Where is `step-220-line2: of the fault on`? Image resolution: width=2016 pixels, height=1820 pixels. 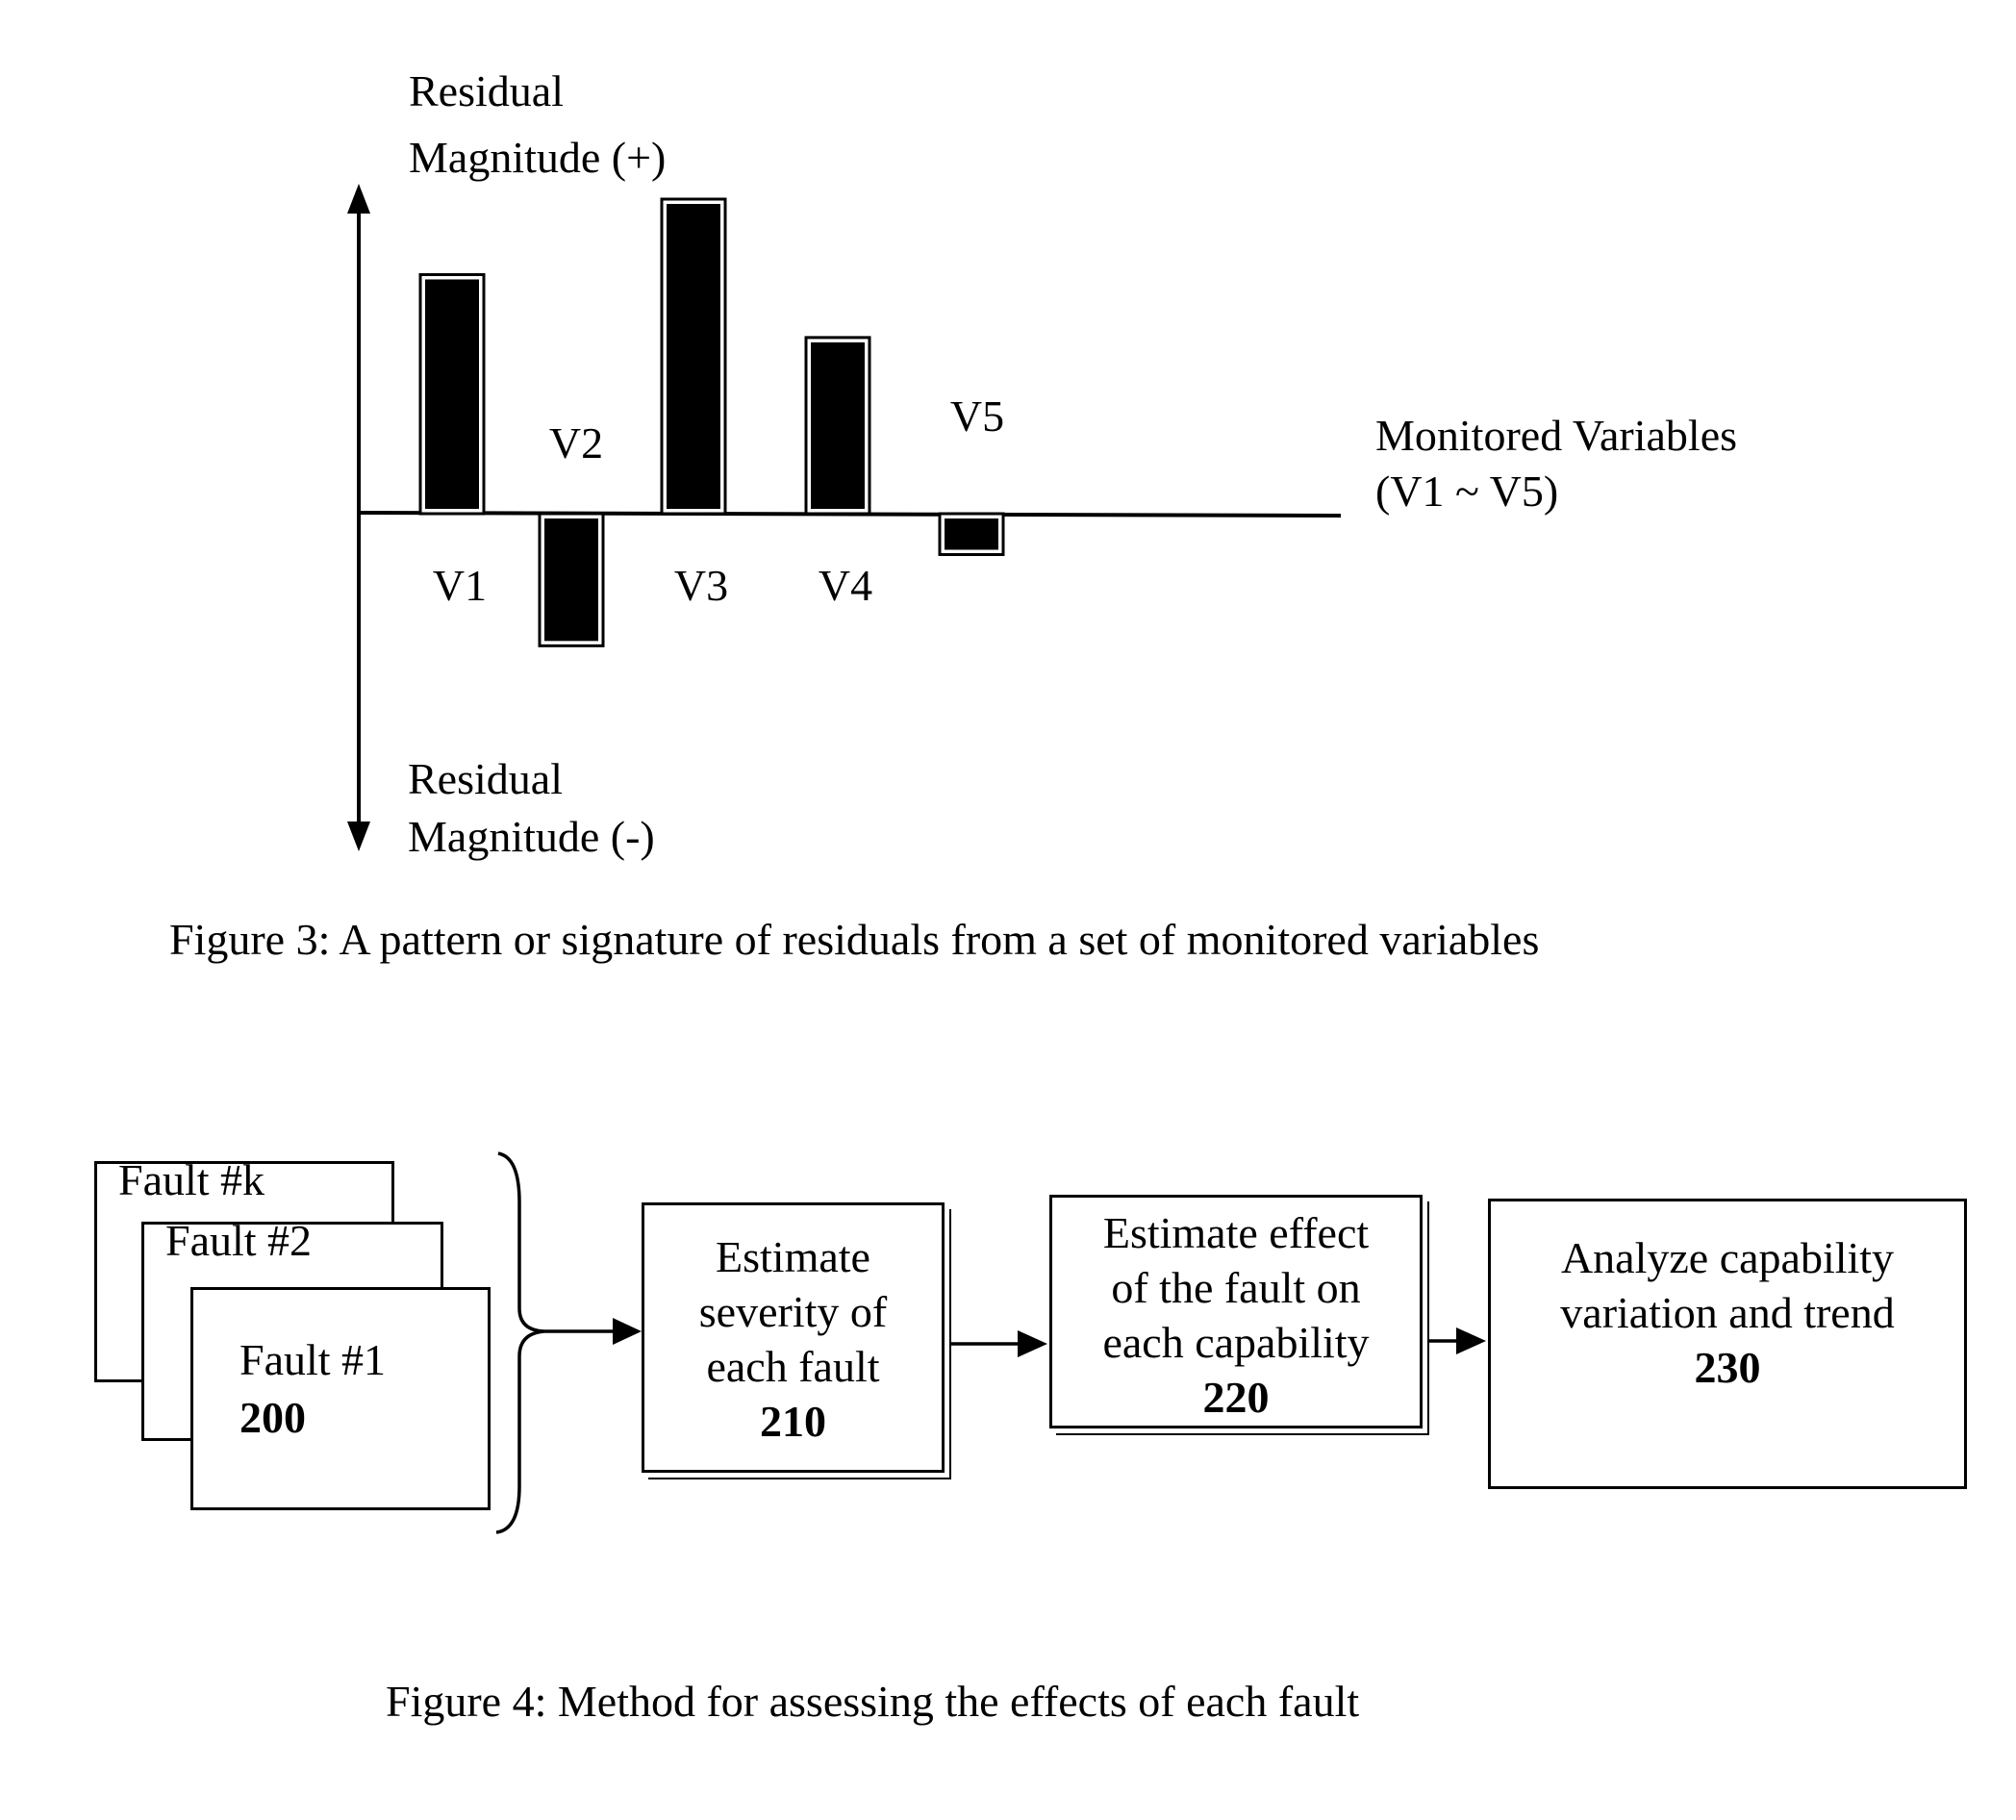
step-220-line2: of the fault on is located at coordinates (1236, 1287).